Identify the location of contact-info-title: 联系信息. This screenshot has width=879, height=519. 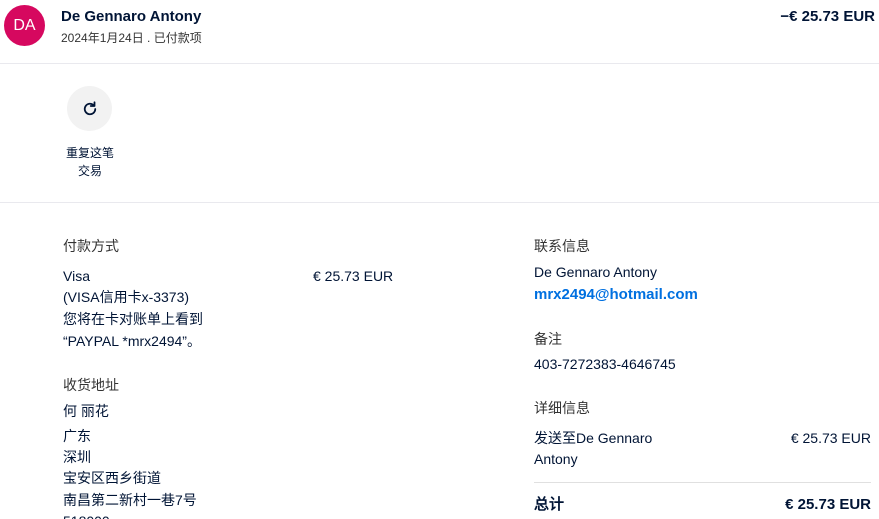
(562, 246).